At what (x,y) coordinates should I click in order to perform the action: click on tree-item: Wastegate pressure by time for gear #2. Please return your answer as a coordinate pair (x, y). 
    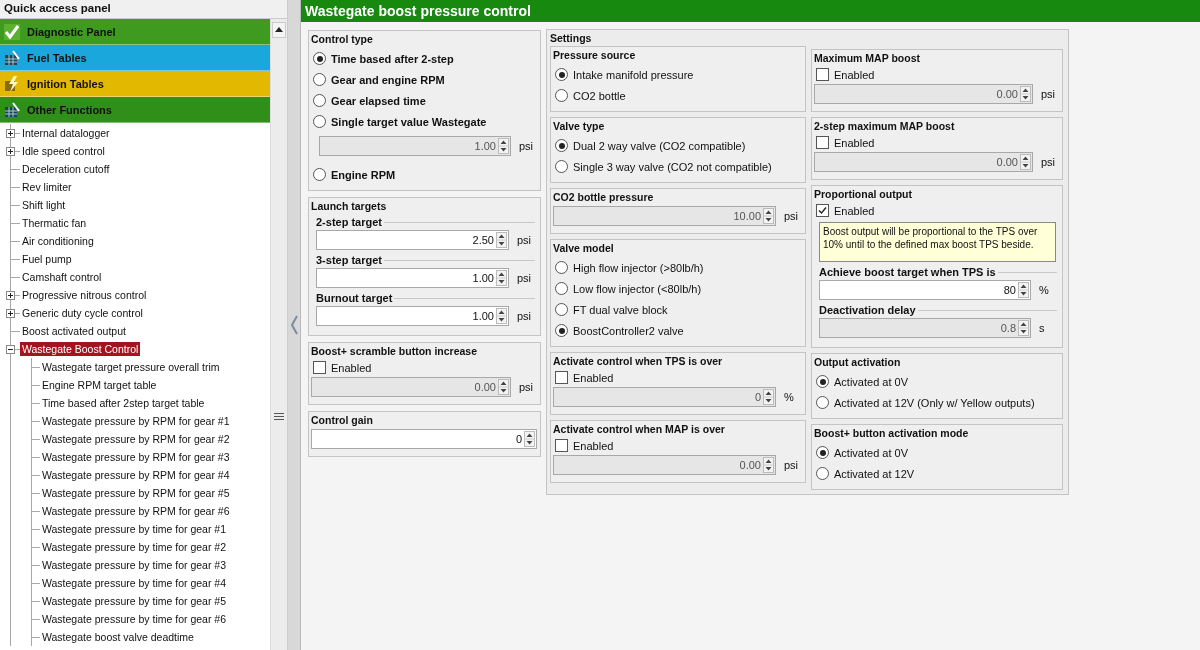
    Looking at the image, I should click on (134, 547).